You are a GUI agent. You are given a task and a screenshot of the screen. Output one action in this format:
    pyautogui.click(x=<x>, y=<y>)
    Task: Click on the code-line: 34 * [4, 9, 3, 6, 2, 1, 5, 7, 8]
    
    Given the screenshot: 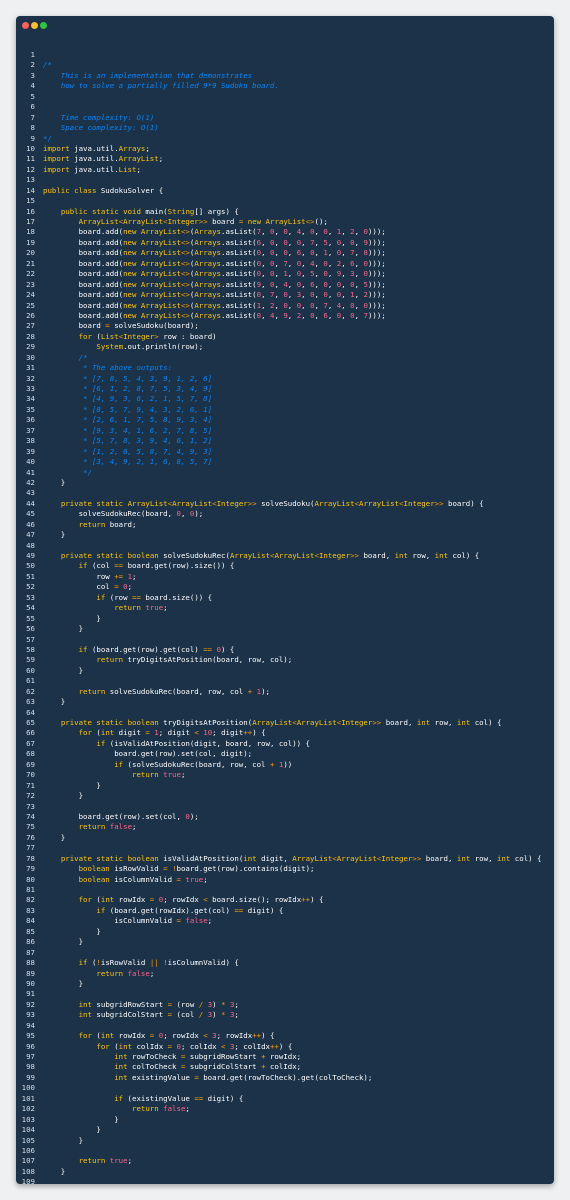 What is the action you would take?
    pyautogui.click(x=285, y=399)
    